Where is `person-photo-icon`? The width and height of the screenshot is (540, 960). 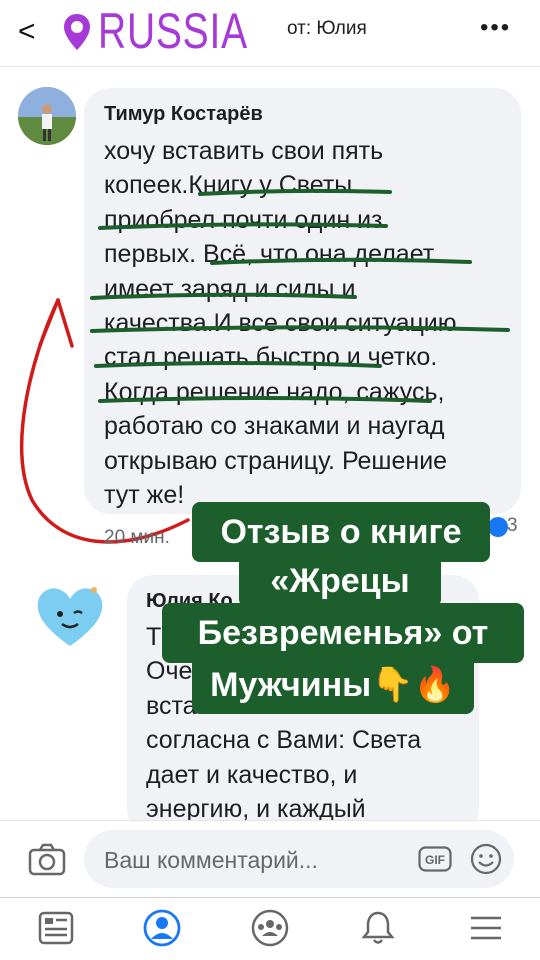
person-photo-icon is located at coordinates (47, 116).